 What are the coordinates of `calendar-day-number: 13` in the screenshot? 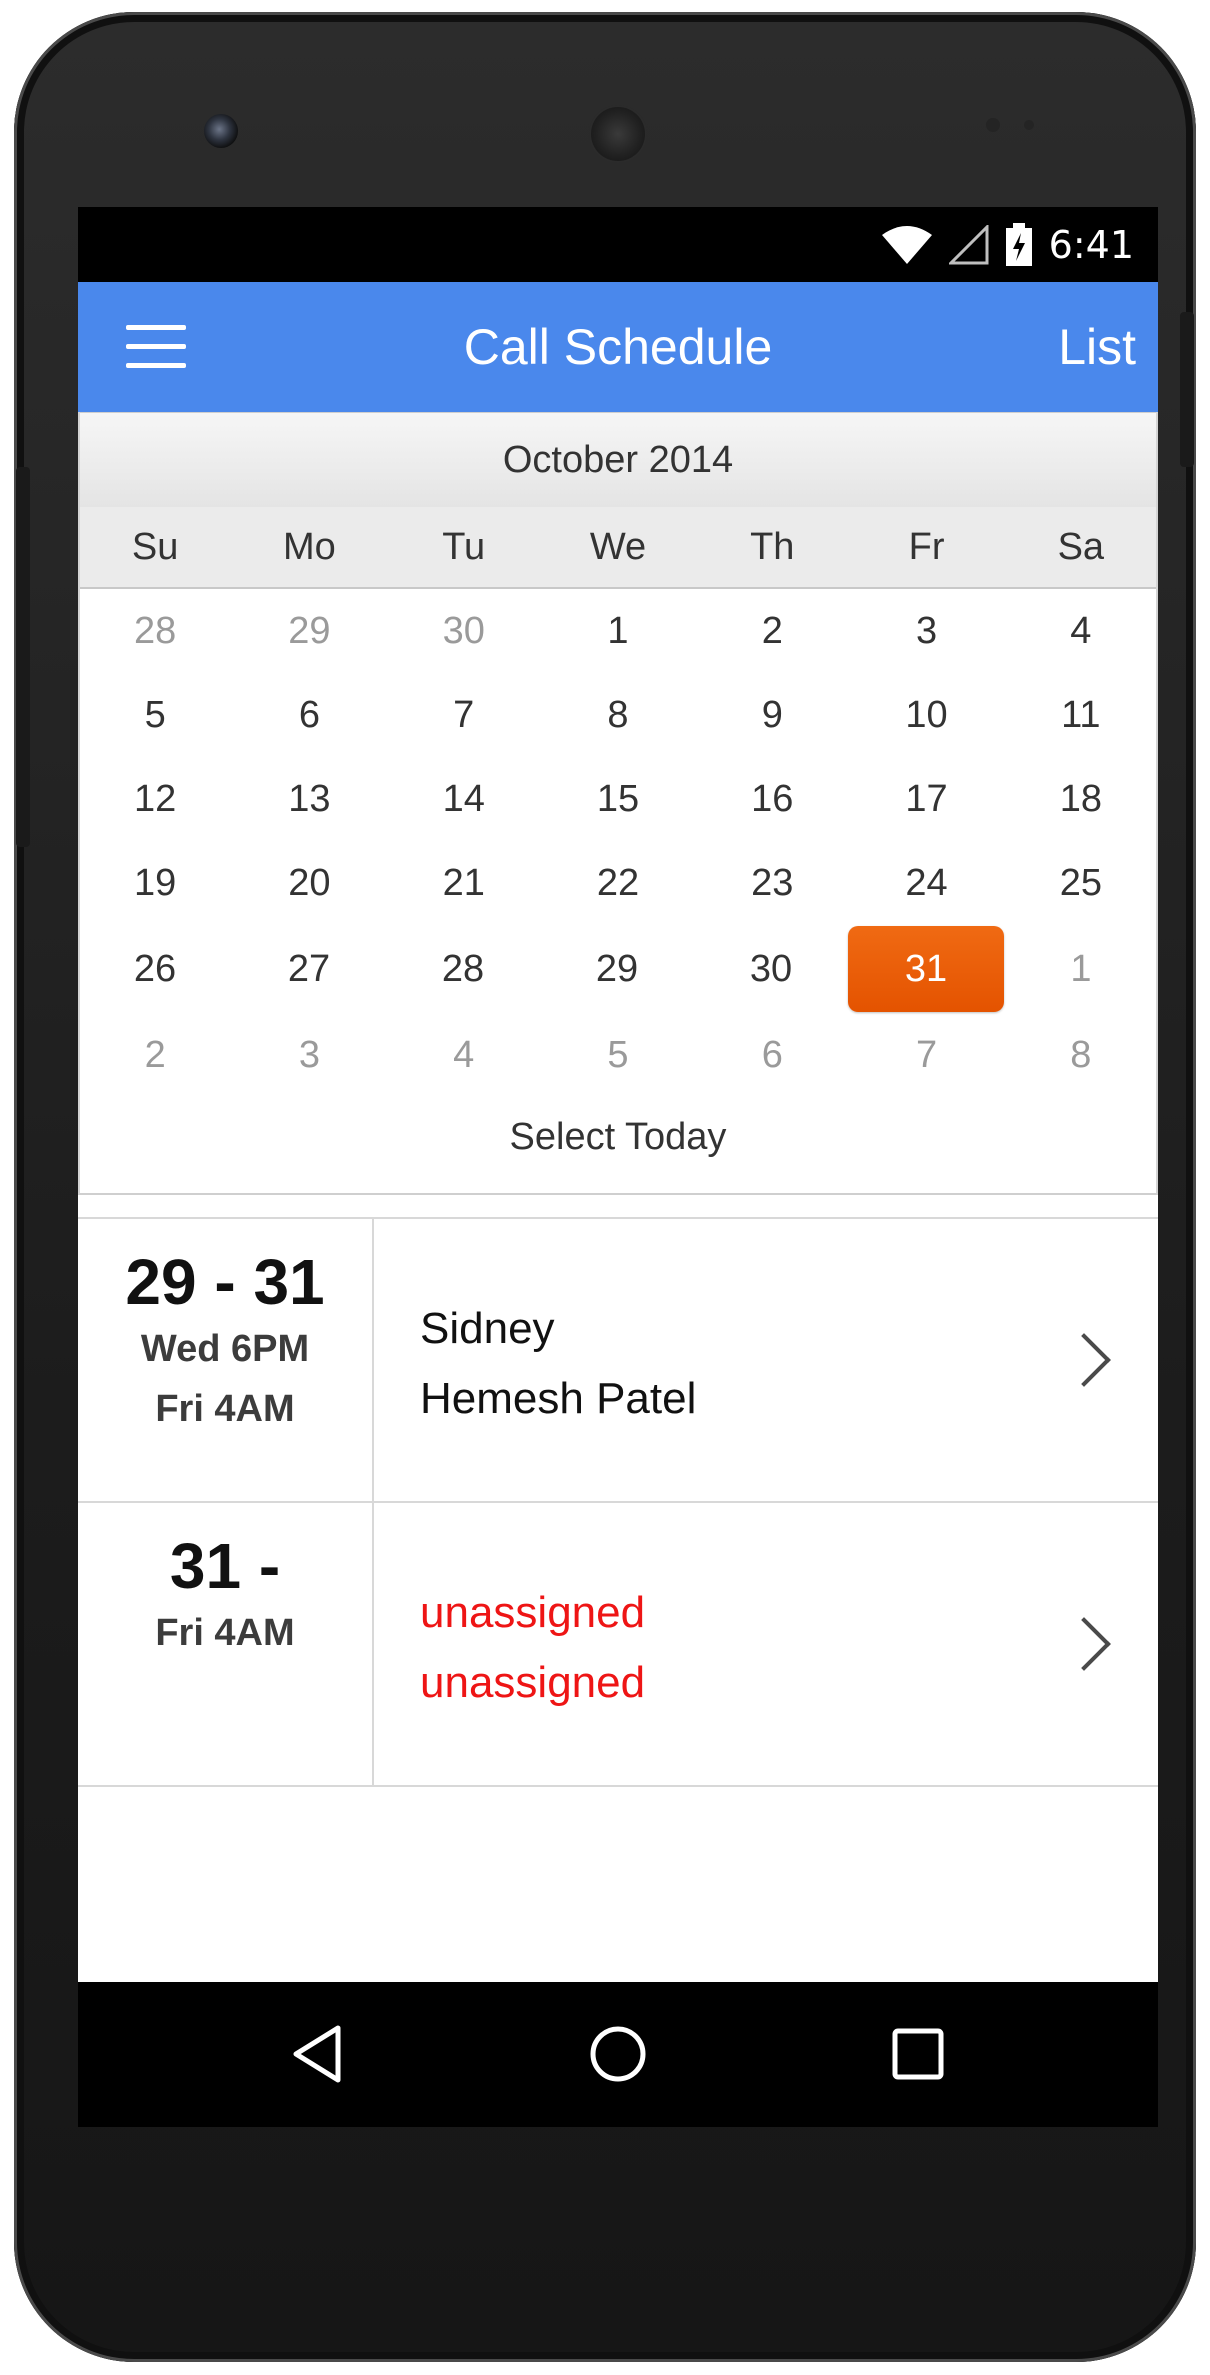 It's located at (309, 798).